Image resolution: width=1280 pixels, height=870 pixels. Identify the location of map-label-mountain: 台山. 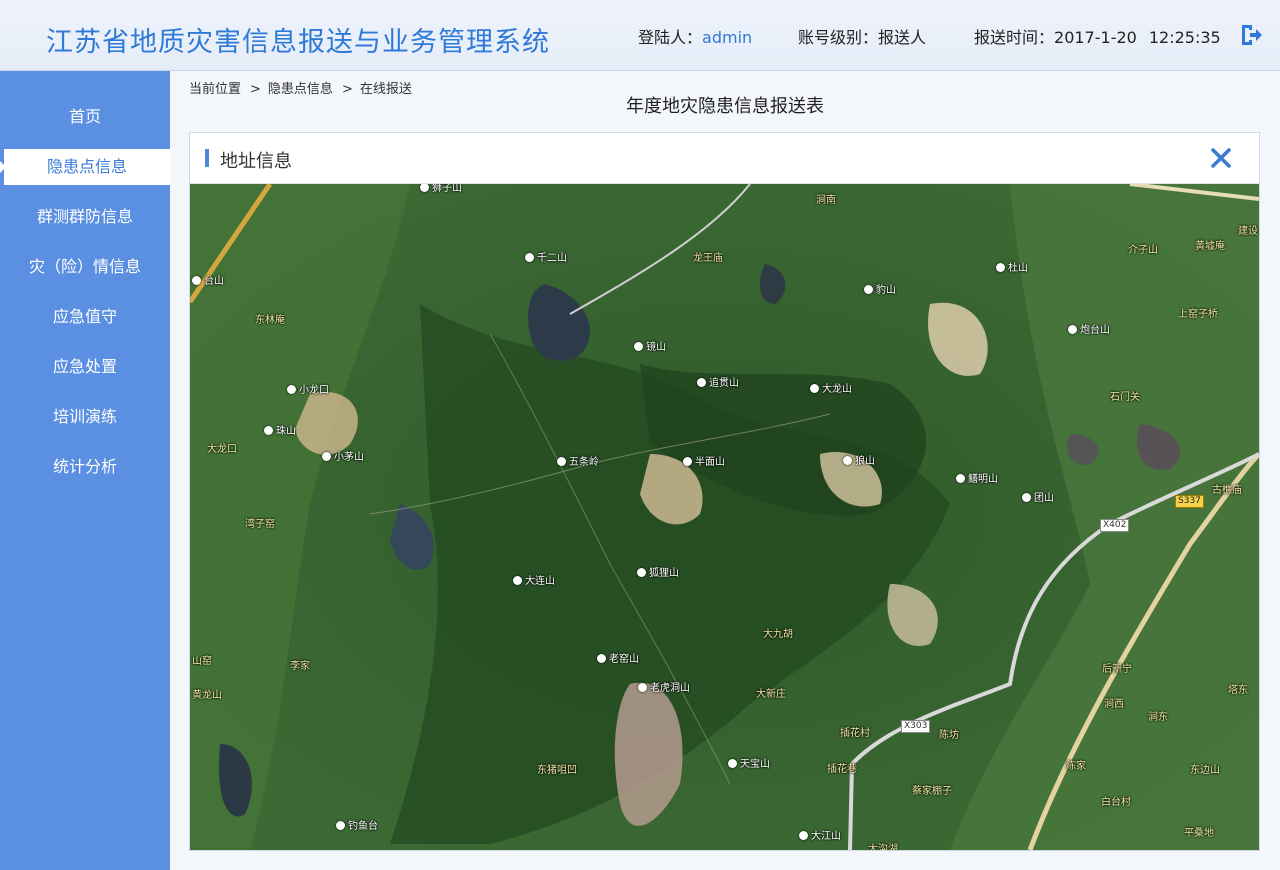
(208, 279).